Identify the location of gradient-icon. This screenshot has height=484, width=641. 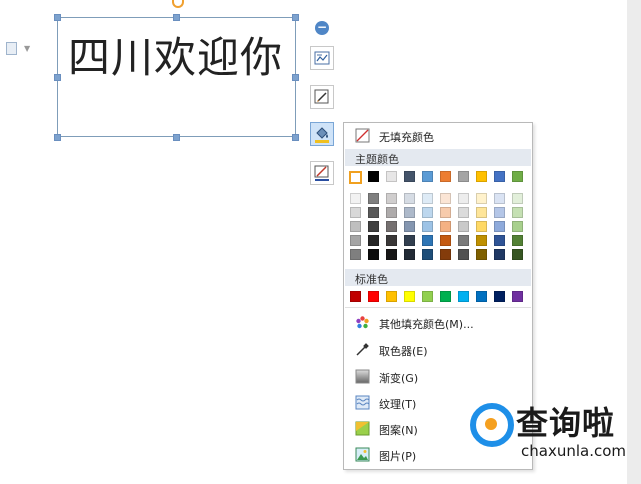
(362, 376).